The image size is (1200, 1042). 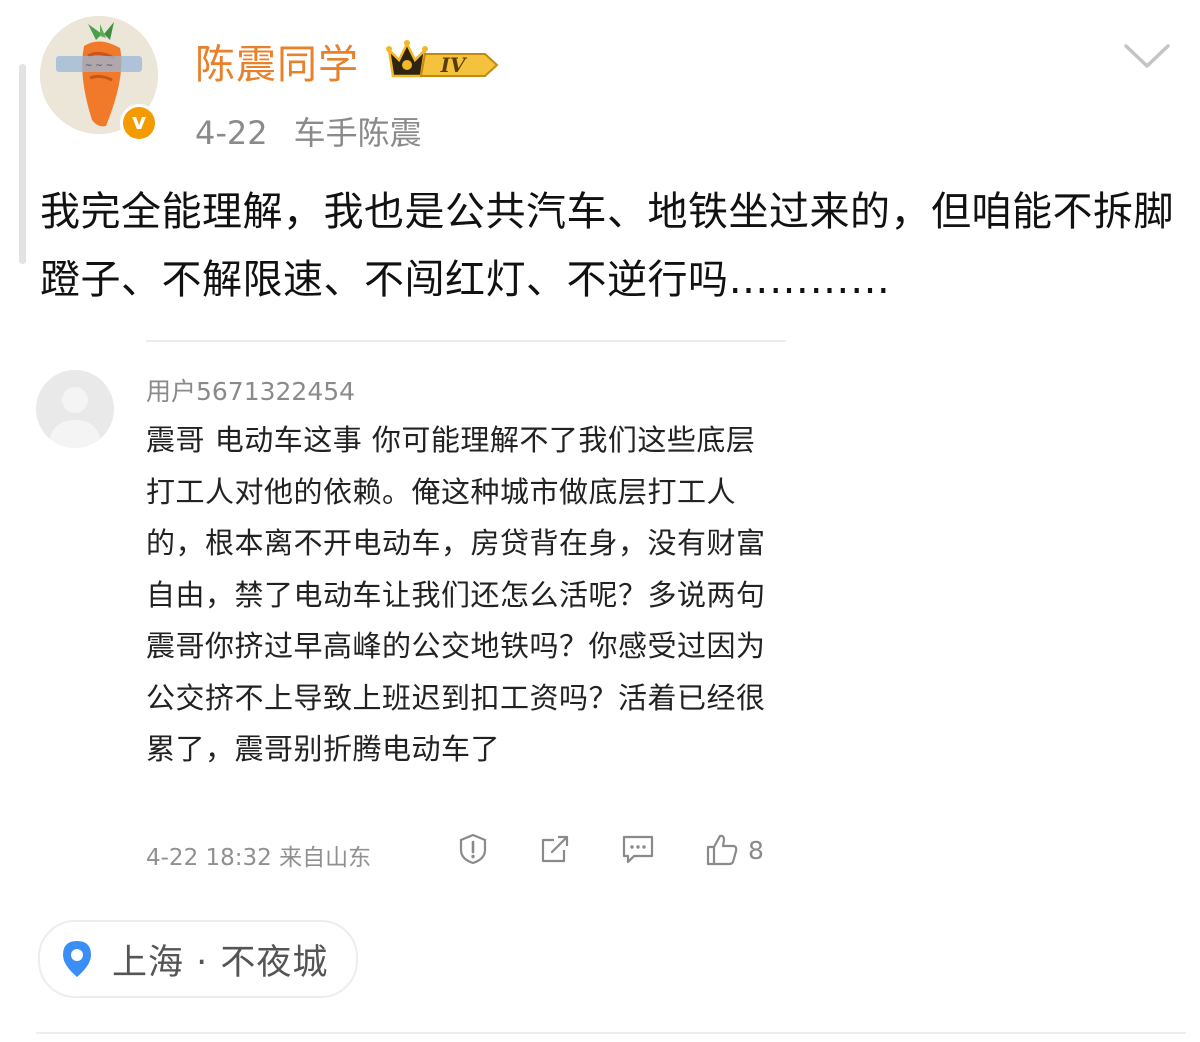 I want to click on location-tag: 上海 · 不夜城, so click(x=198, y=959).